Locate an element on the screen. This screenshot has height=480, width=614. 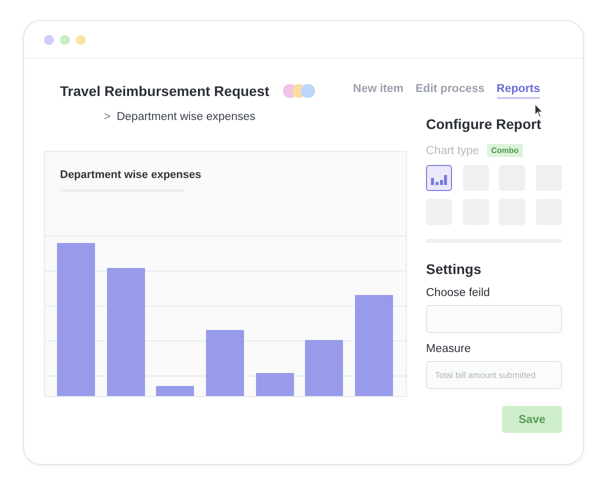
input-field is located at coordinates (494, 319).